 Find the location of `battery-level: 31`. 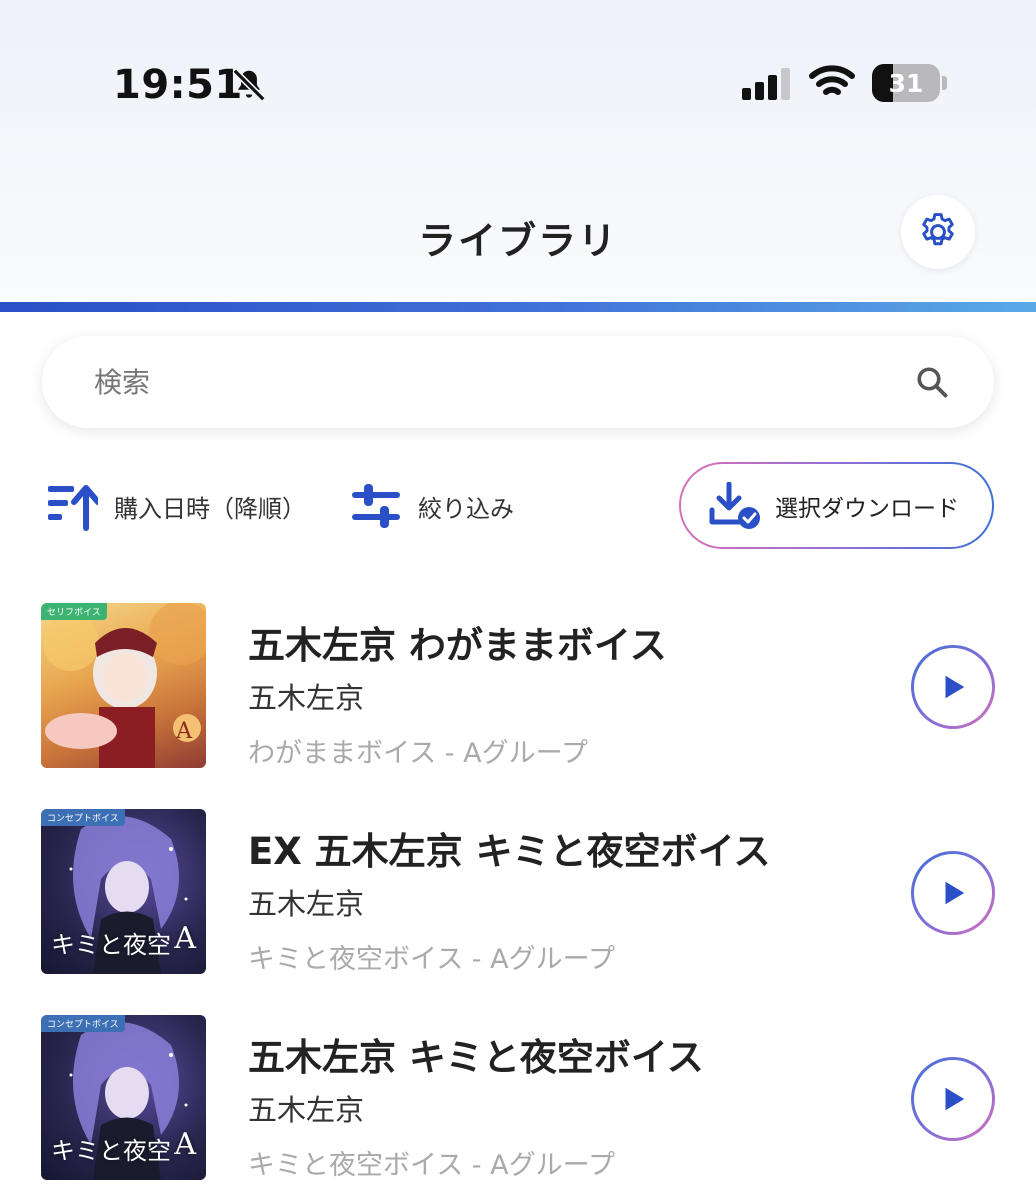

battery-level: 31 is located at coordinates (906, 83).